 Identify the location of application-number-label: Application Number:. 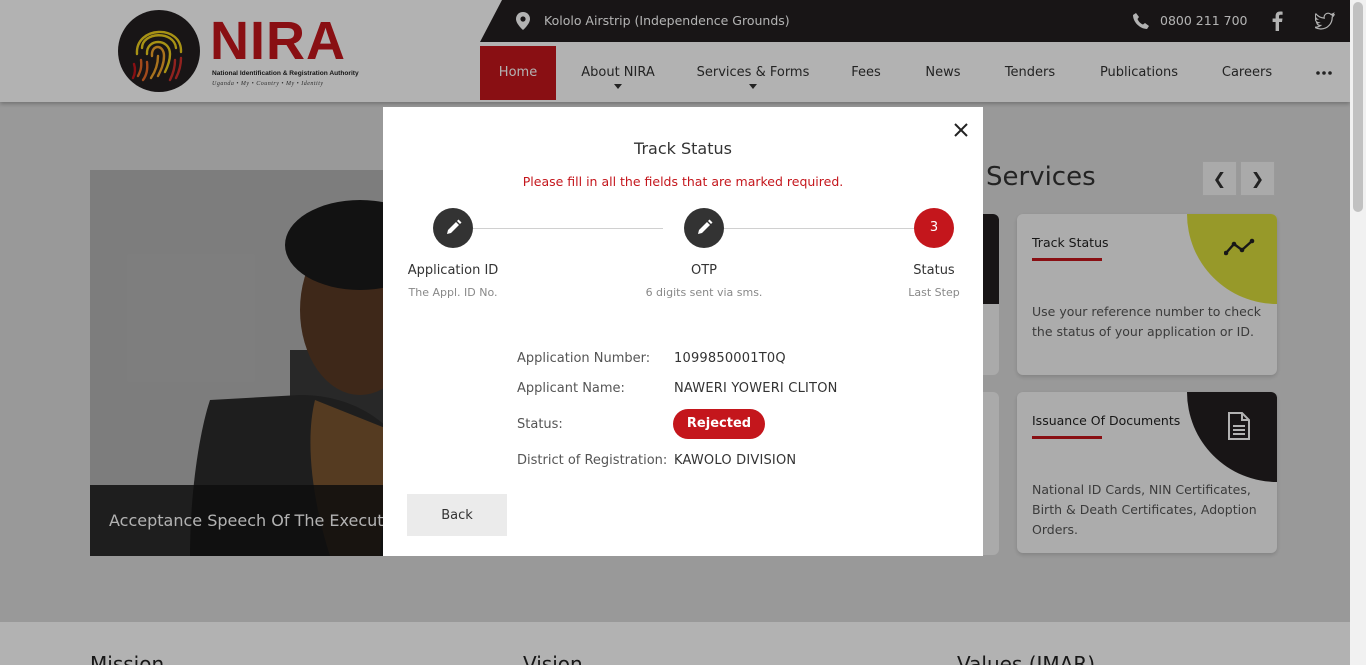
(584, 358).